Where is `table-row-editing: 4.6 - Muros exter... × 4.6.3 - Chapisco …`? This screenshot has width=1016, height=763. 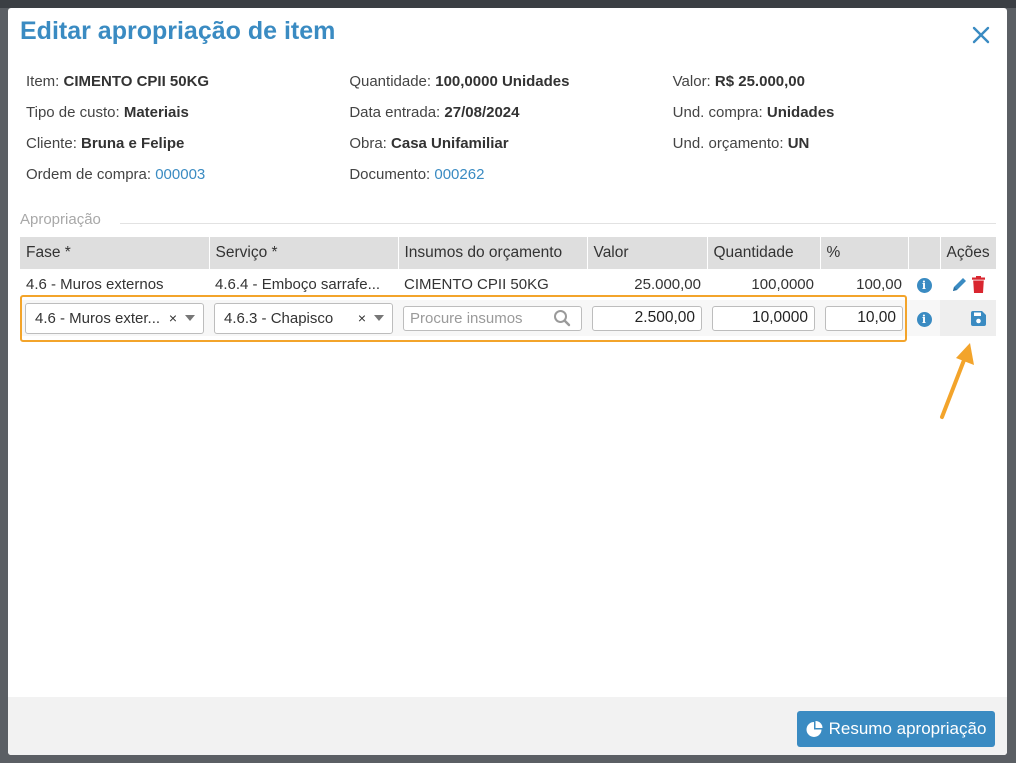
table-row-editing: 4.6 - Muros exter... × 4.6.3 - Chapisco … is located at coordinates (508, 318).